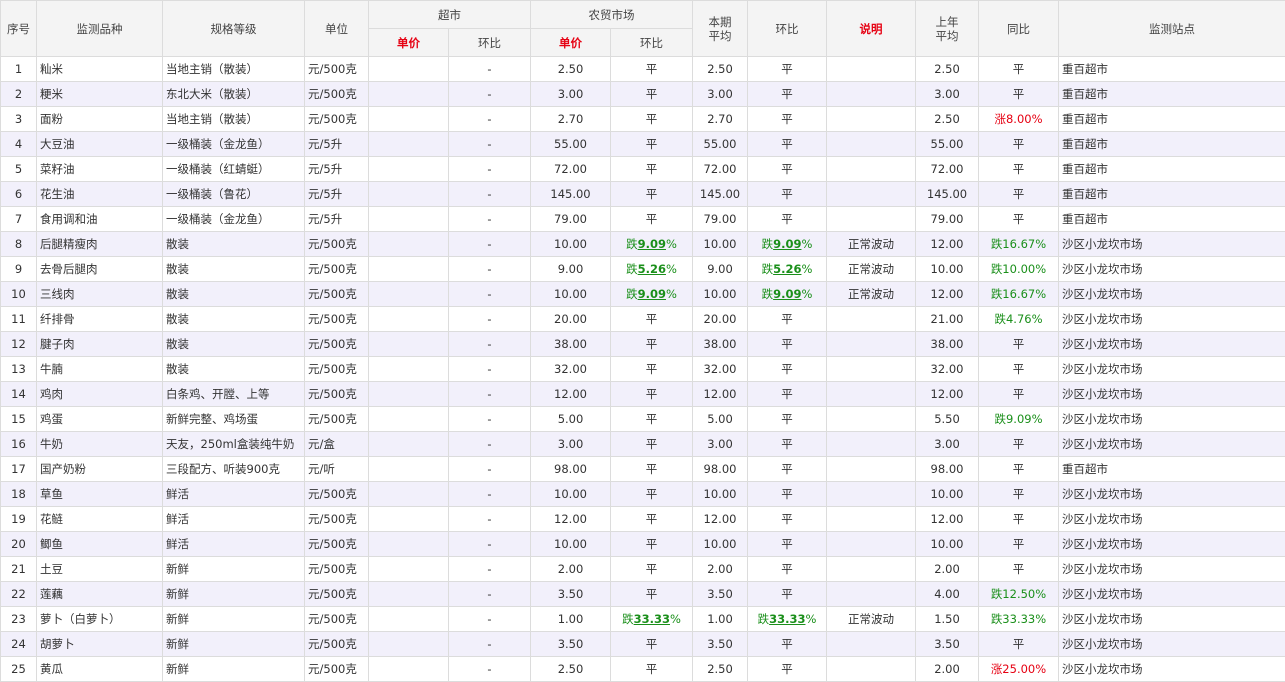  What do you see at coordinates (947, 29) in the screenshot?
I see `header-last-year-avg: 上年平均` at bounding box center [947, 29].